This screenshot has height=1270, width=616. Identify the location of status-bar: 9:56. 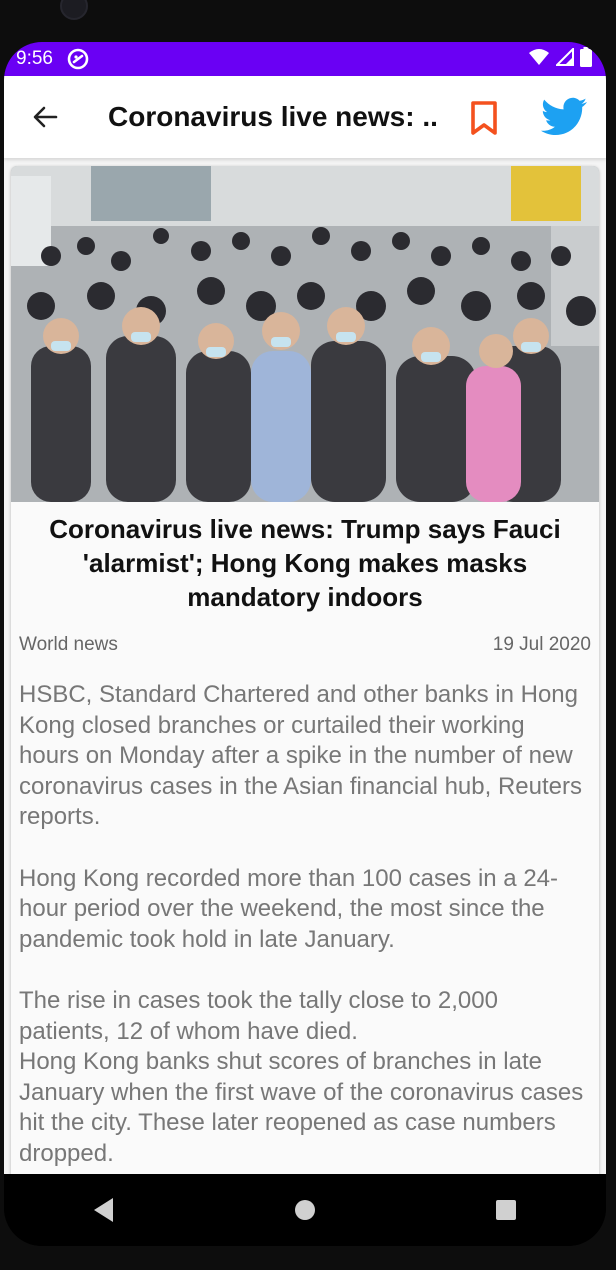
(305, 59).